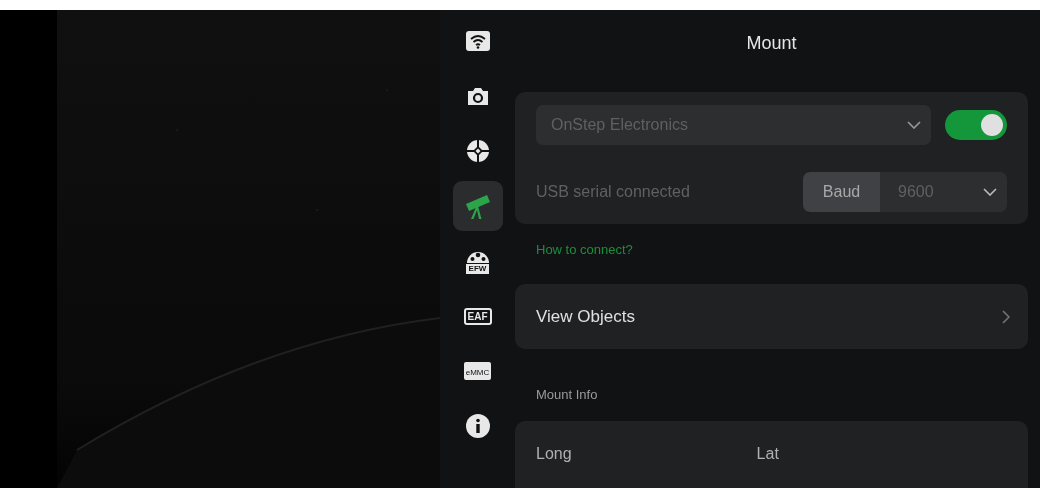 This screenshot has height=488, width=1040. What do you see at coordinates (477, 261) in the screenshot?
I see `sidebar-item: EFW` at bounding box center [477, 261].